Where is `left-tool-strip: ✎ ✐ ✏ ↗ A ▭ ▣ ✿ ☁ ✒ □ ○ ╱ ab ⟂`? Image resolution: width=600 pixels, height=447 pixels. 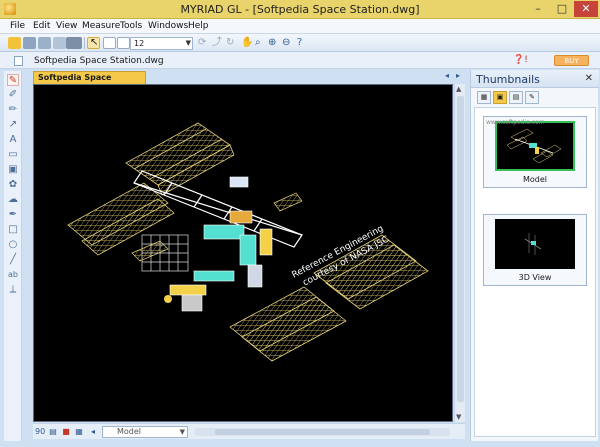
left-tool-strip: ✎ ✐ ✏ ↗ A ▭ ▣ ✿ ☁ ✒ □ ○ ╱ ab ⟂ is located at coordinates (13, 256).